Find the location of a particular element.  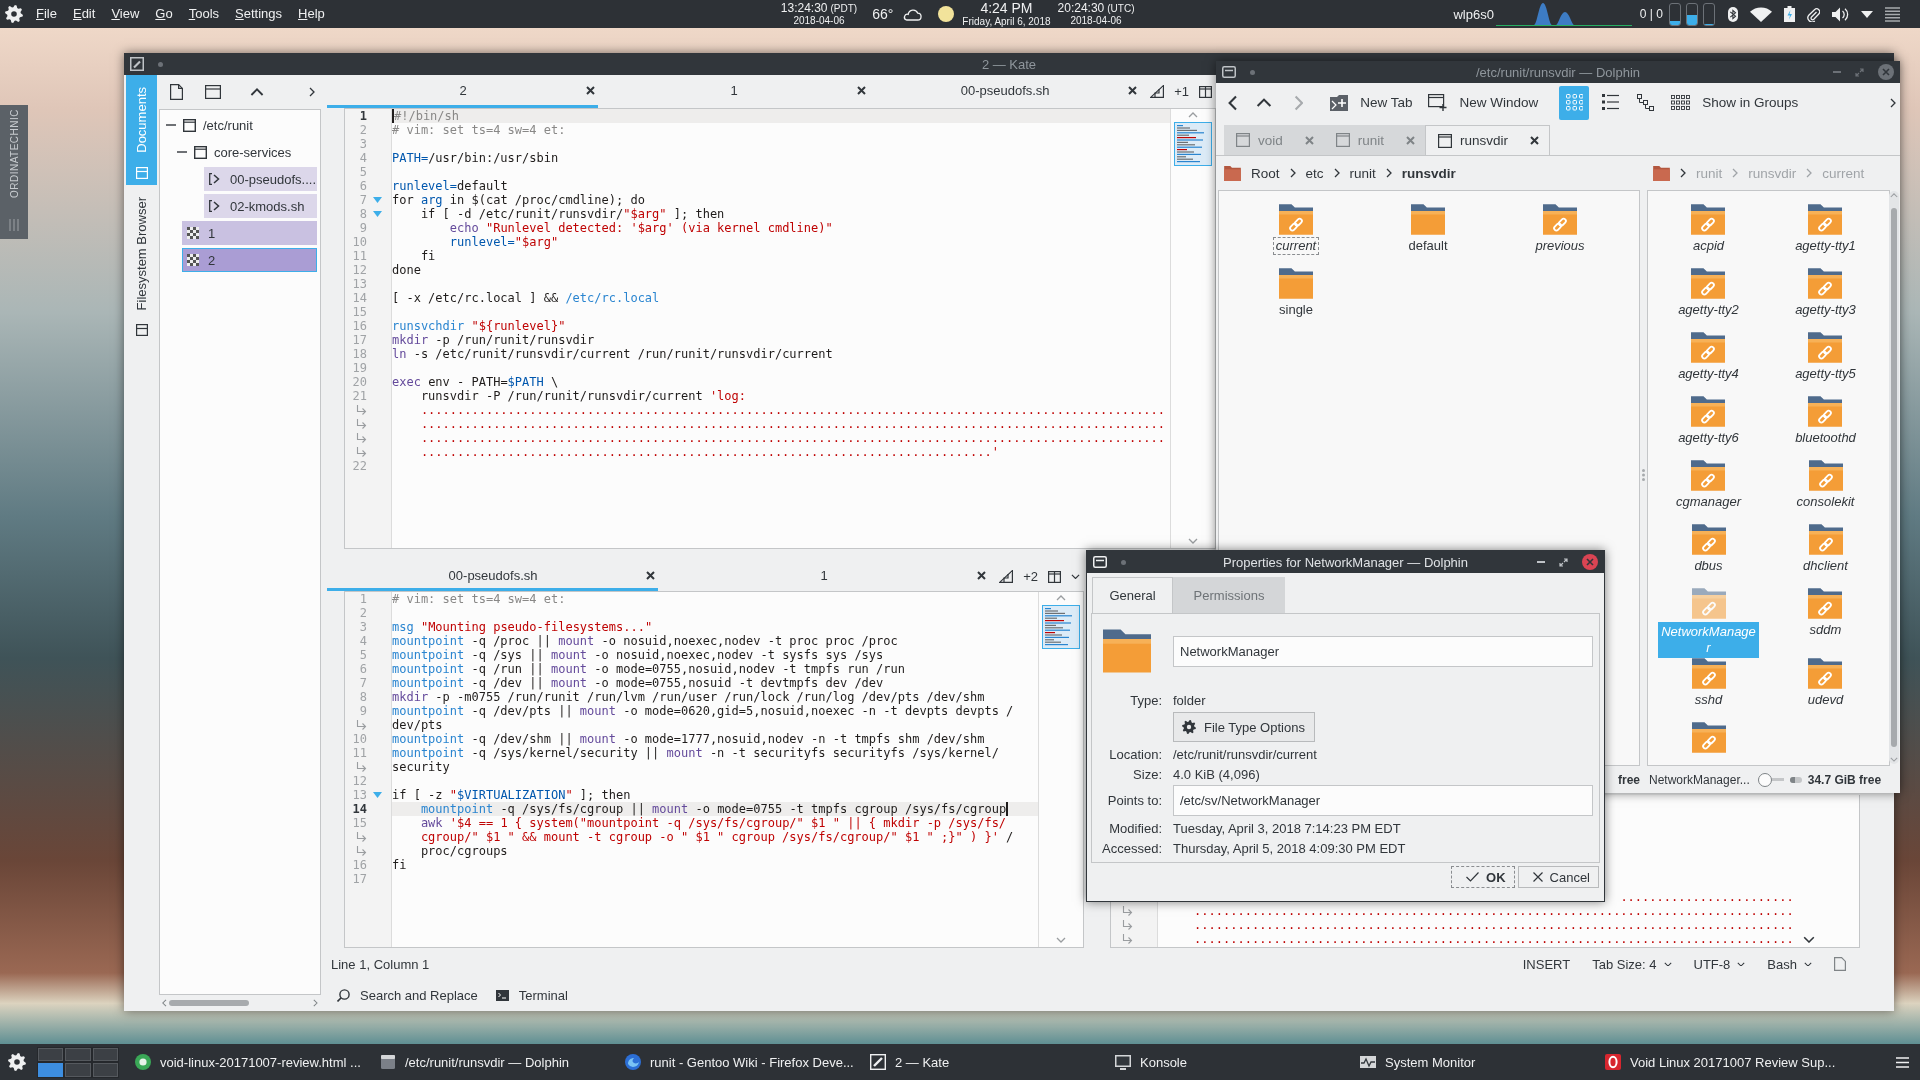

menu-item: Help is located at coordinates (311, 14).